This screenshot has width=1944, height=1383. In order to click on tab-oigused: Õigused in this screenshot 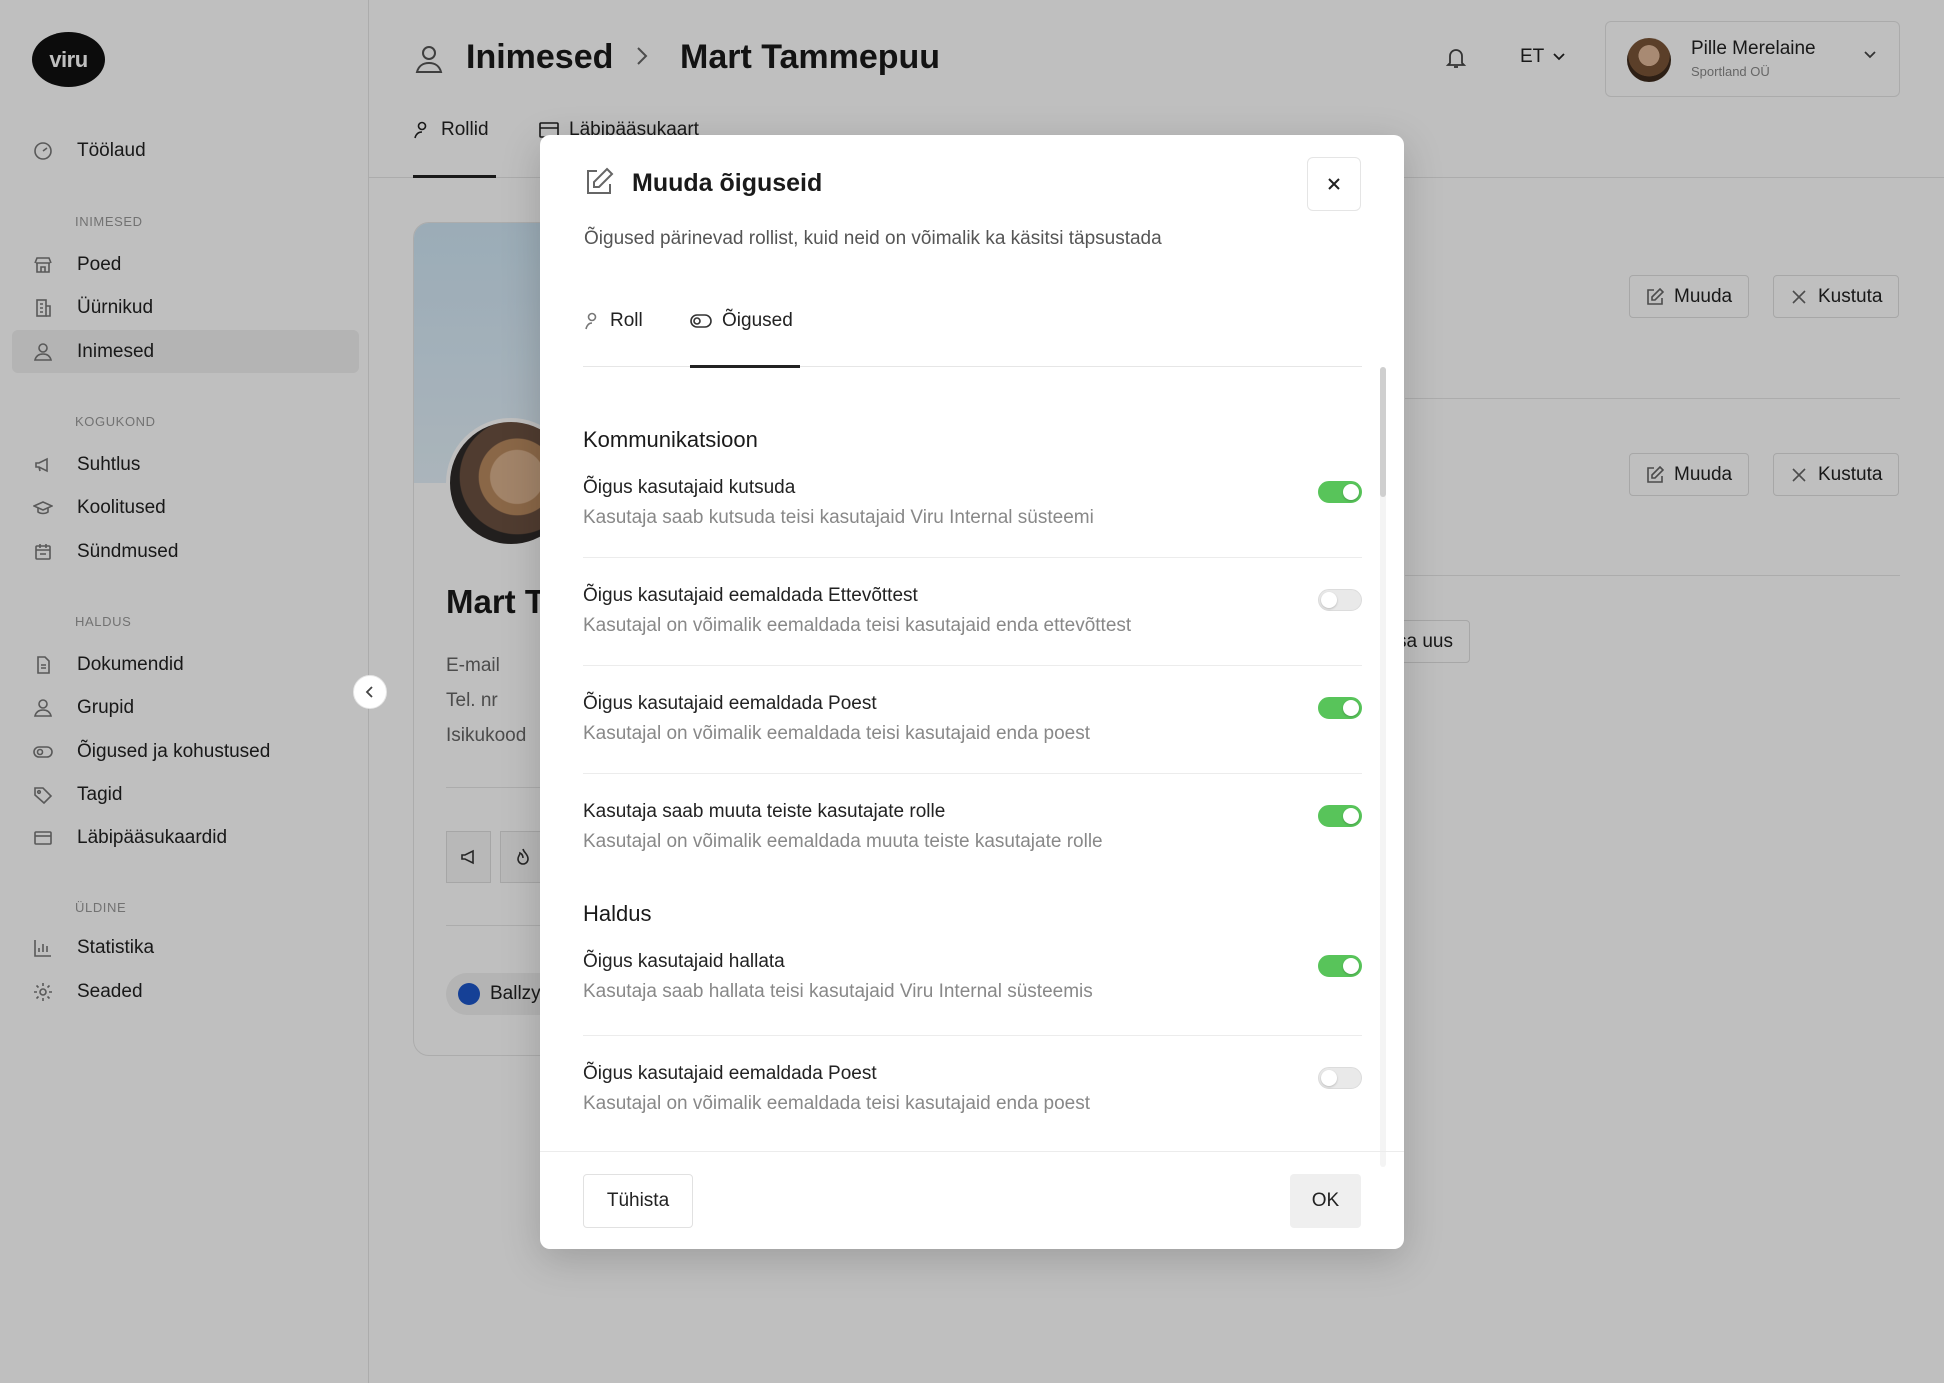, I will do `click(741, 321)`.